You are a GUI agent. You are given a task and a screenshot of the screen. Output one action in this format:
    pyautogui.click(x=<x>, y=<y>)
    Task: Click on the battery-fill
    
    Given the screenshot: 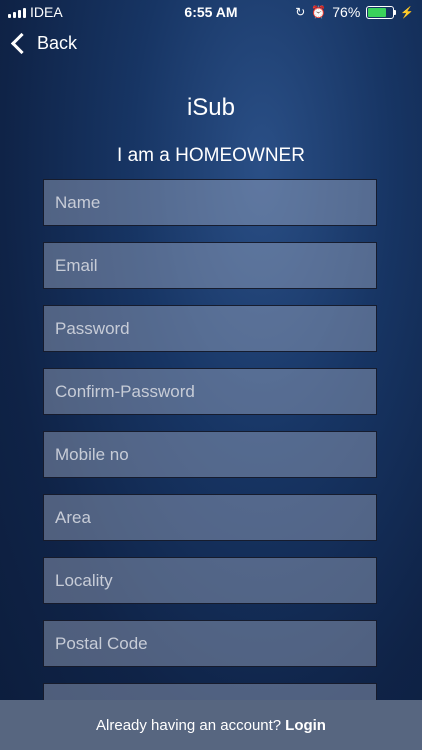 What is the action you would take?
    pyautogui.click(x=377, y=12)
    